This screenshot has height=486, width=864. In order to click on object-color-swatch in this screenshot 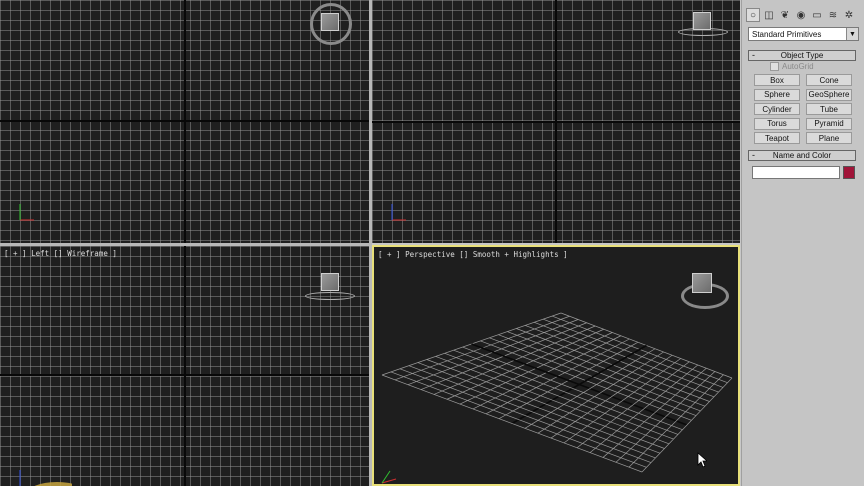, I will do `click(849, 172)`.